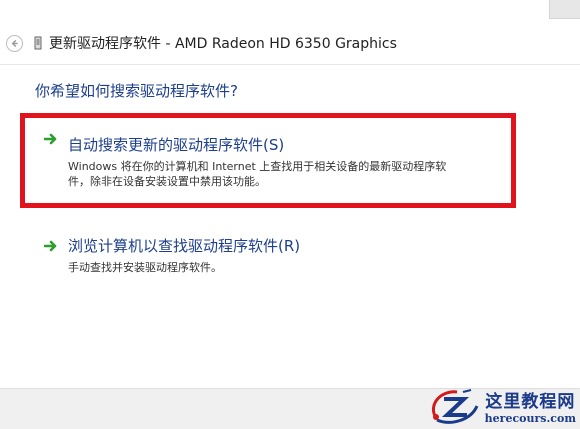 The width and height of the screenshot is (580, 429). Describe the element at coordinates (37, 43) in the screenshot. I see `device-icon` at that location.